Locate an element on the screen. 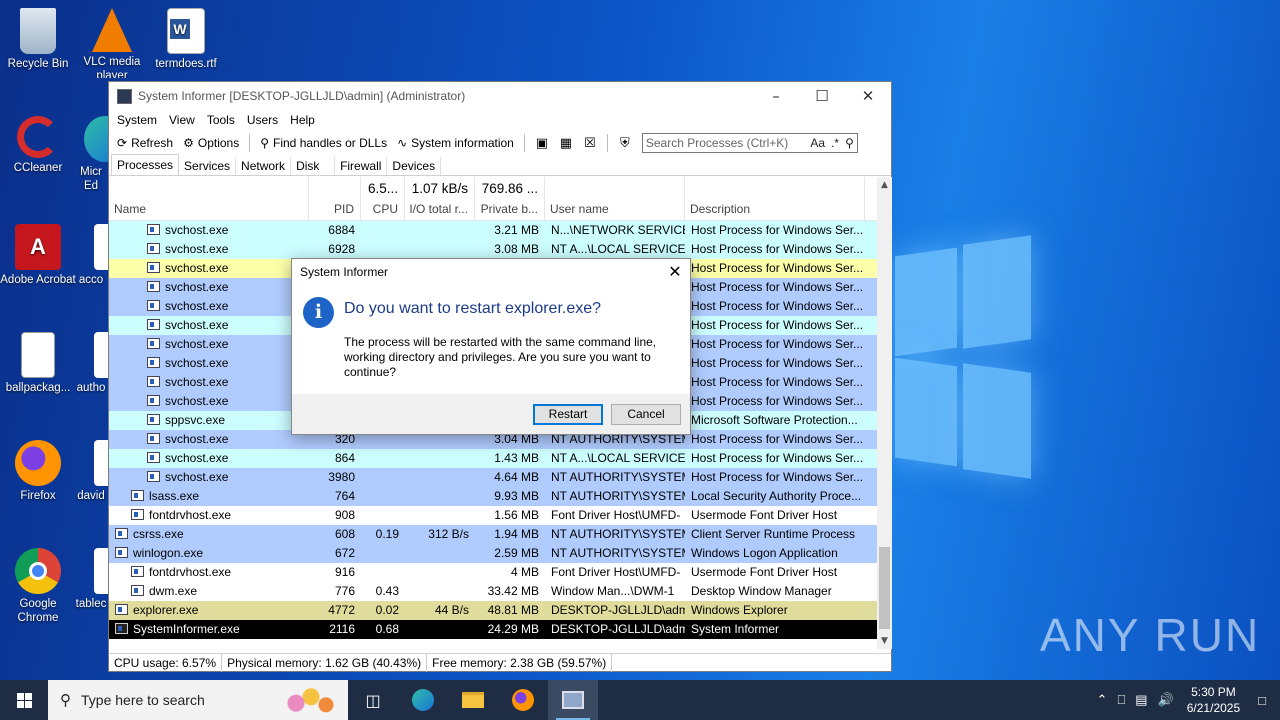  process-name: sppsvc.exe is located at coordinates (225, 420).